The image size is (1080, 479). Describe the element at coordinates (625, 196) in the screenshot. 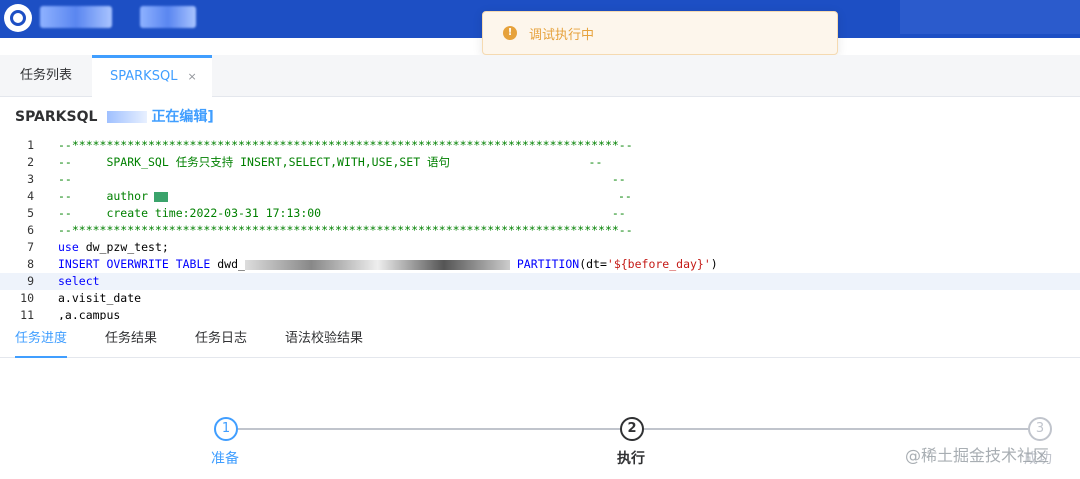

I see `comment-end: --` at that location.